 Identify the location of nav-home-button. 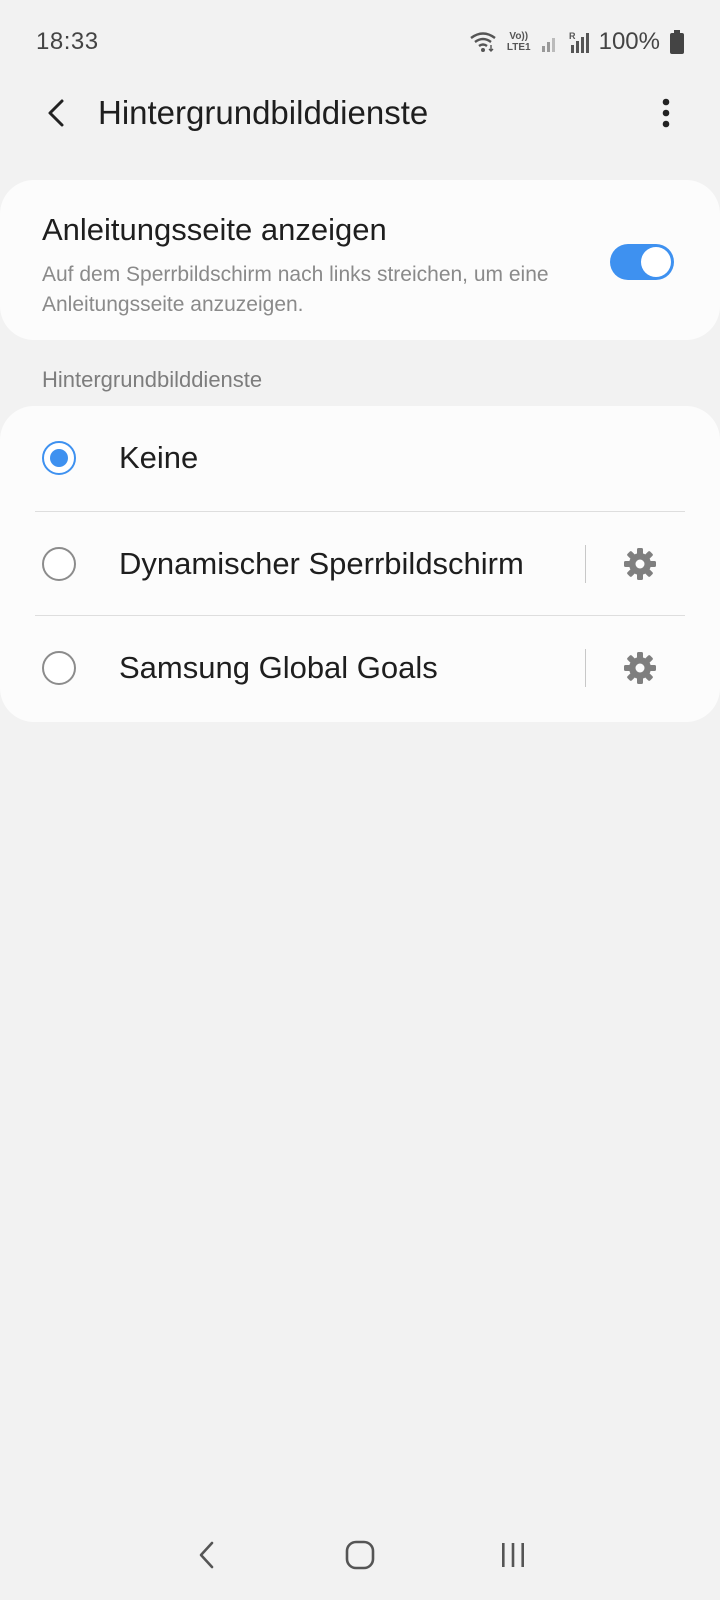
(360, 1555).